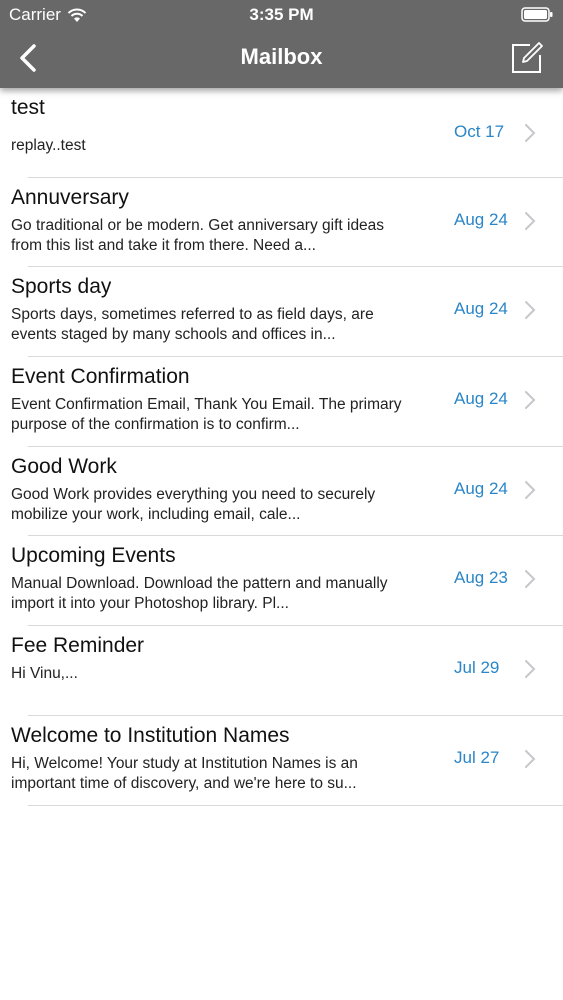  I want to click on mail-date: Jul 29, so click(477, 668).